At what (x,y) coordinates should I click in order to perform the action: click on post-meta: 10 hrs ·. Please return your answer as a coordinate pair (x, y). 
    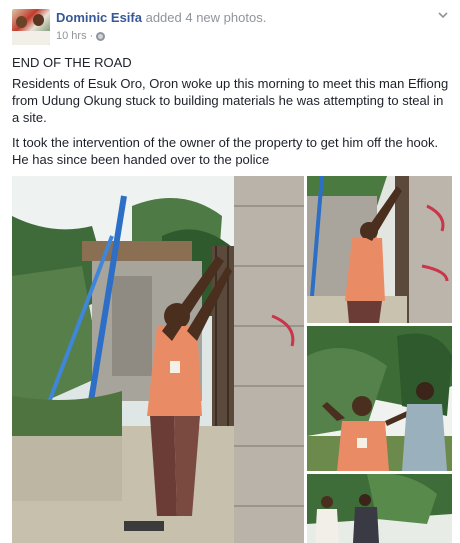
    Looking at the image, I should click on (81, 36).